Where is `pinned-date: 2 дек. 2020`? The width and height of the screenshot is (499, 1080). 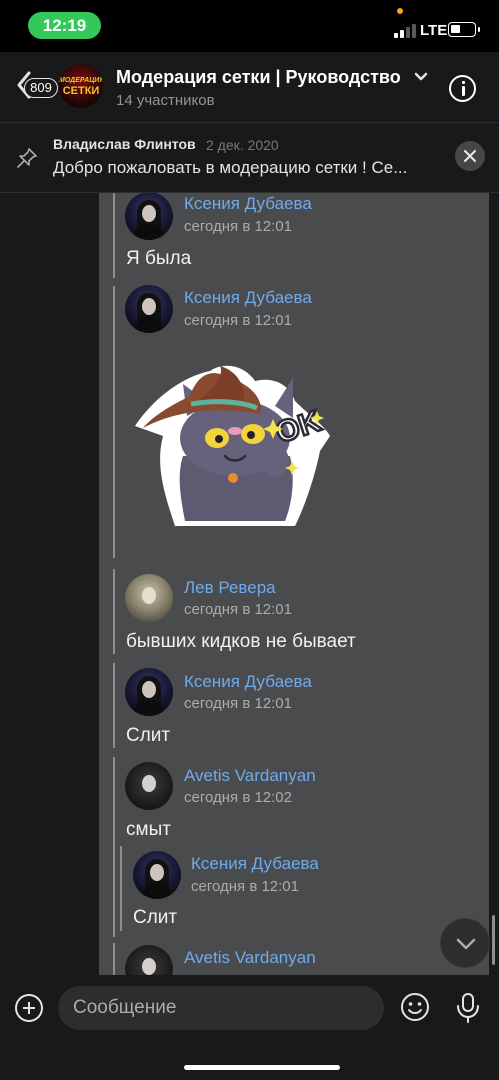 pinned-date: 2 дек. 2020 is located at coordinates (242, 145).